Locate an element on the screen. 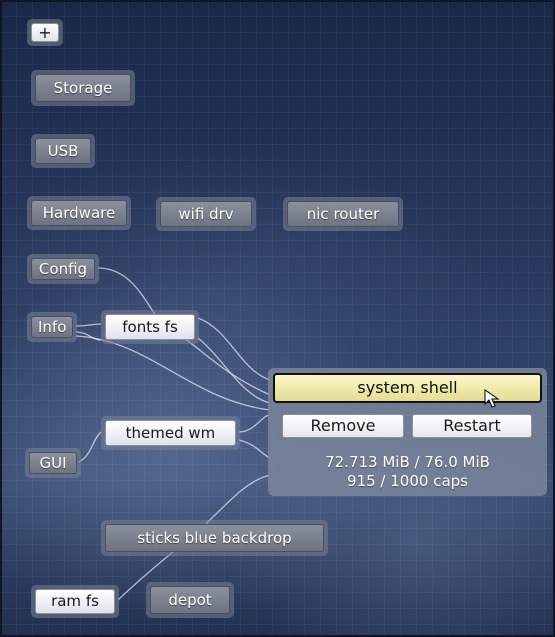 This screenshot has height=637, width=555. fonts-fs-node: fonts fs is located at coordinates (150, 327).